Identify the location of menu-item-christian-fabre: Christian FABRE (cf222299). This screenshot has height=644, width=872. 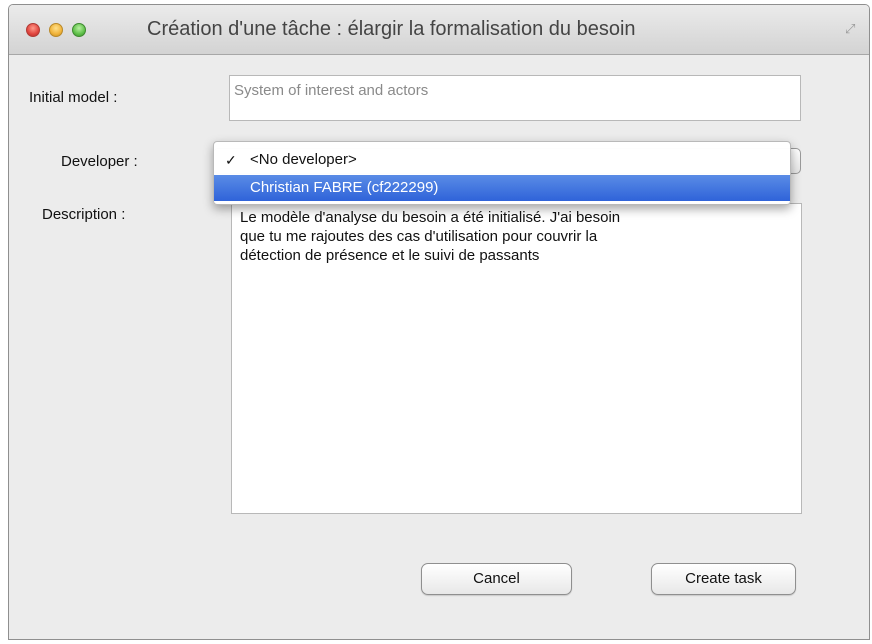
(502, 188).